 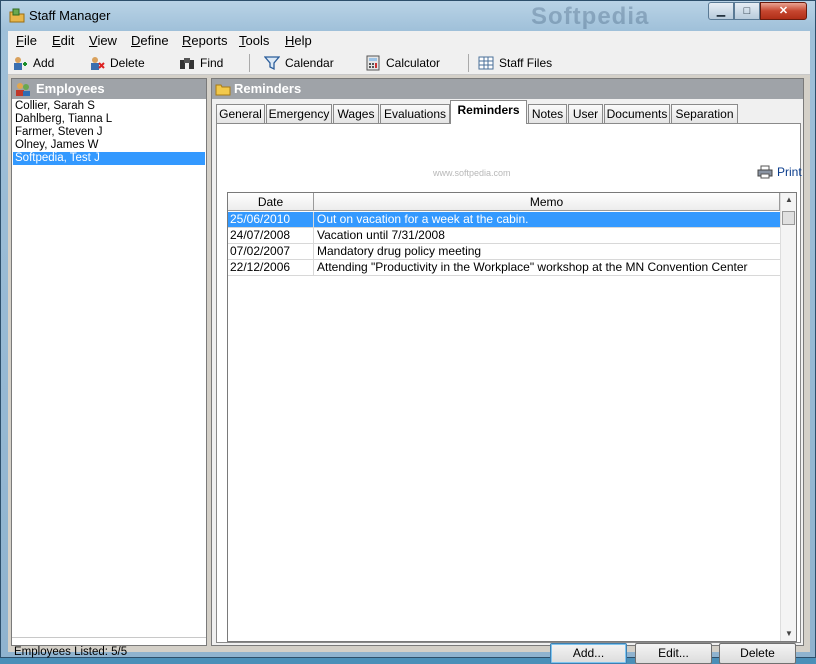 What do you see at coordinates (356, 113) in the screenshot?
I see `tab-wages: Wages` at bounding box center [356, 113].